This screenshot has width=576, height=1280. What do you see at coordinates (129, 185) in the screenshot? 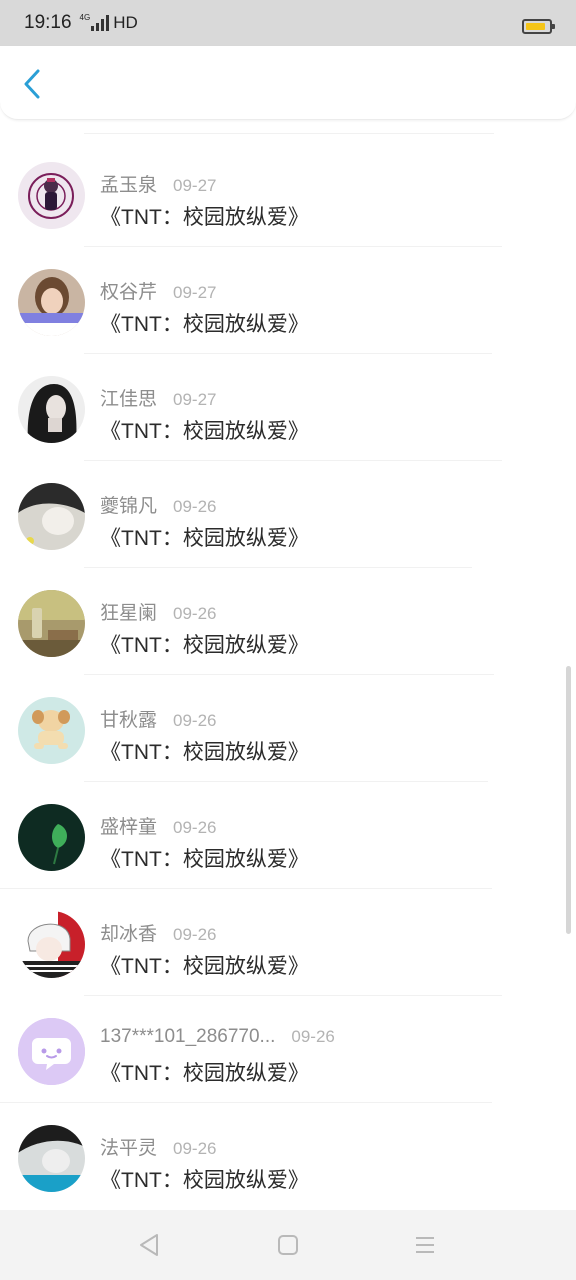
I see `reader-name: 孟玉泉` at bounding box center [129, 185].